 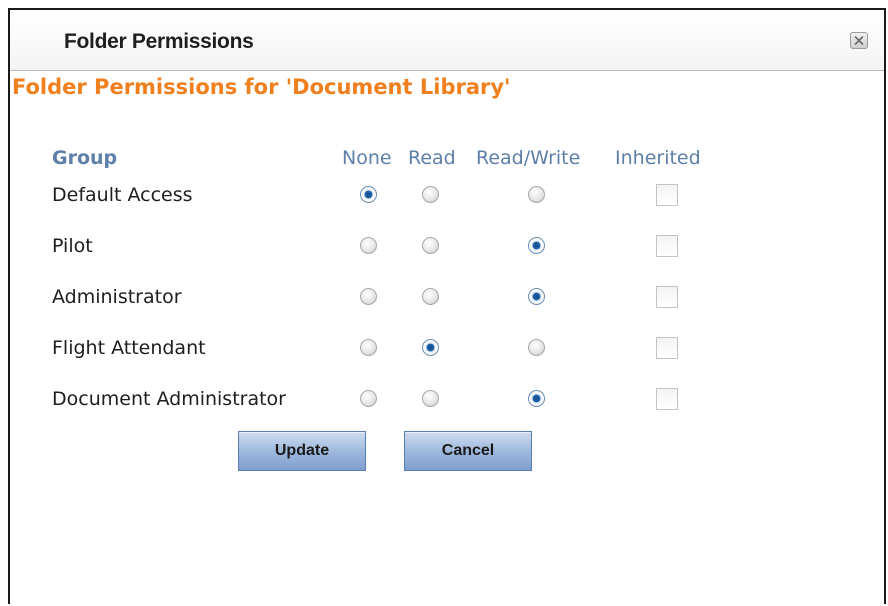 I want to click on permission-row: Document Administrator, so click(x=447, y=399).